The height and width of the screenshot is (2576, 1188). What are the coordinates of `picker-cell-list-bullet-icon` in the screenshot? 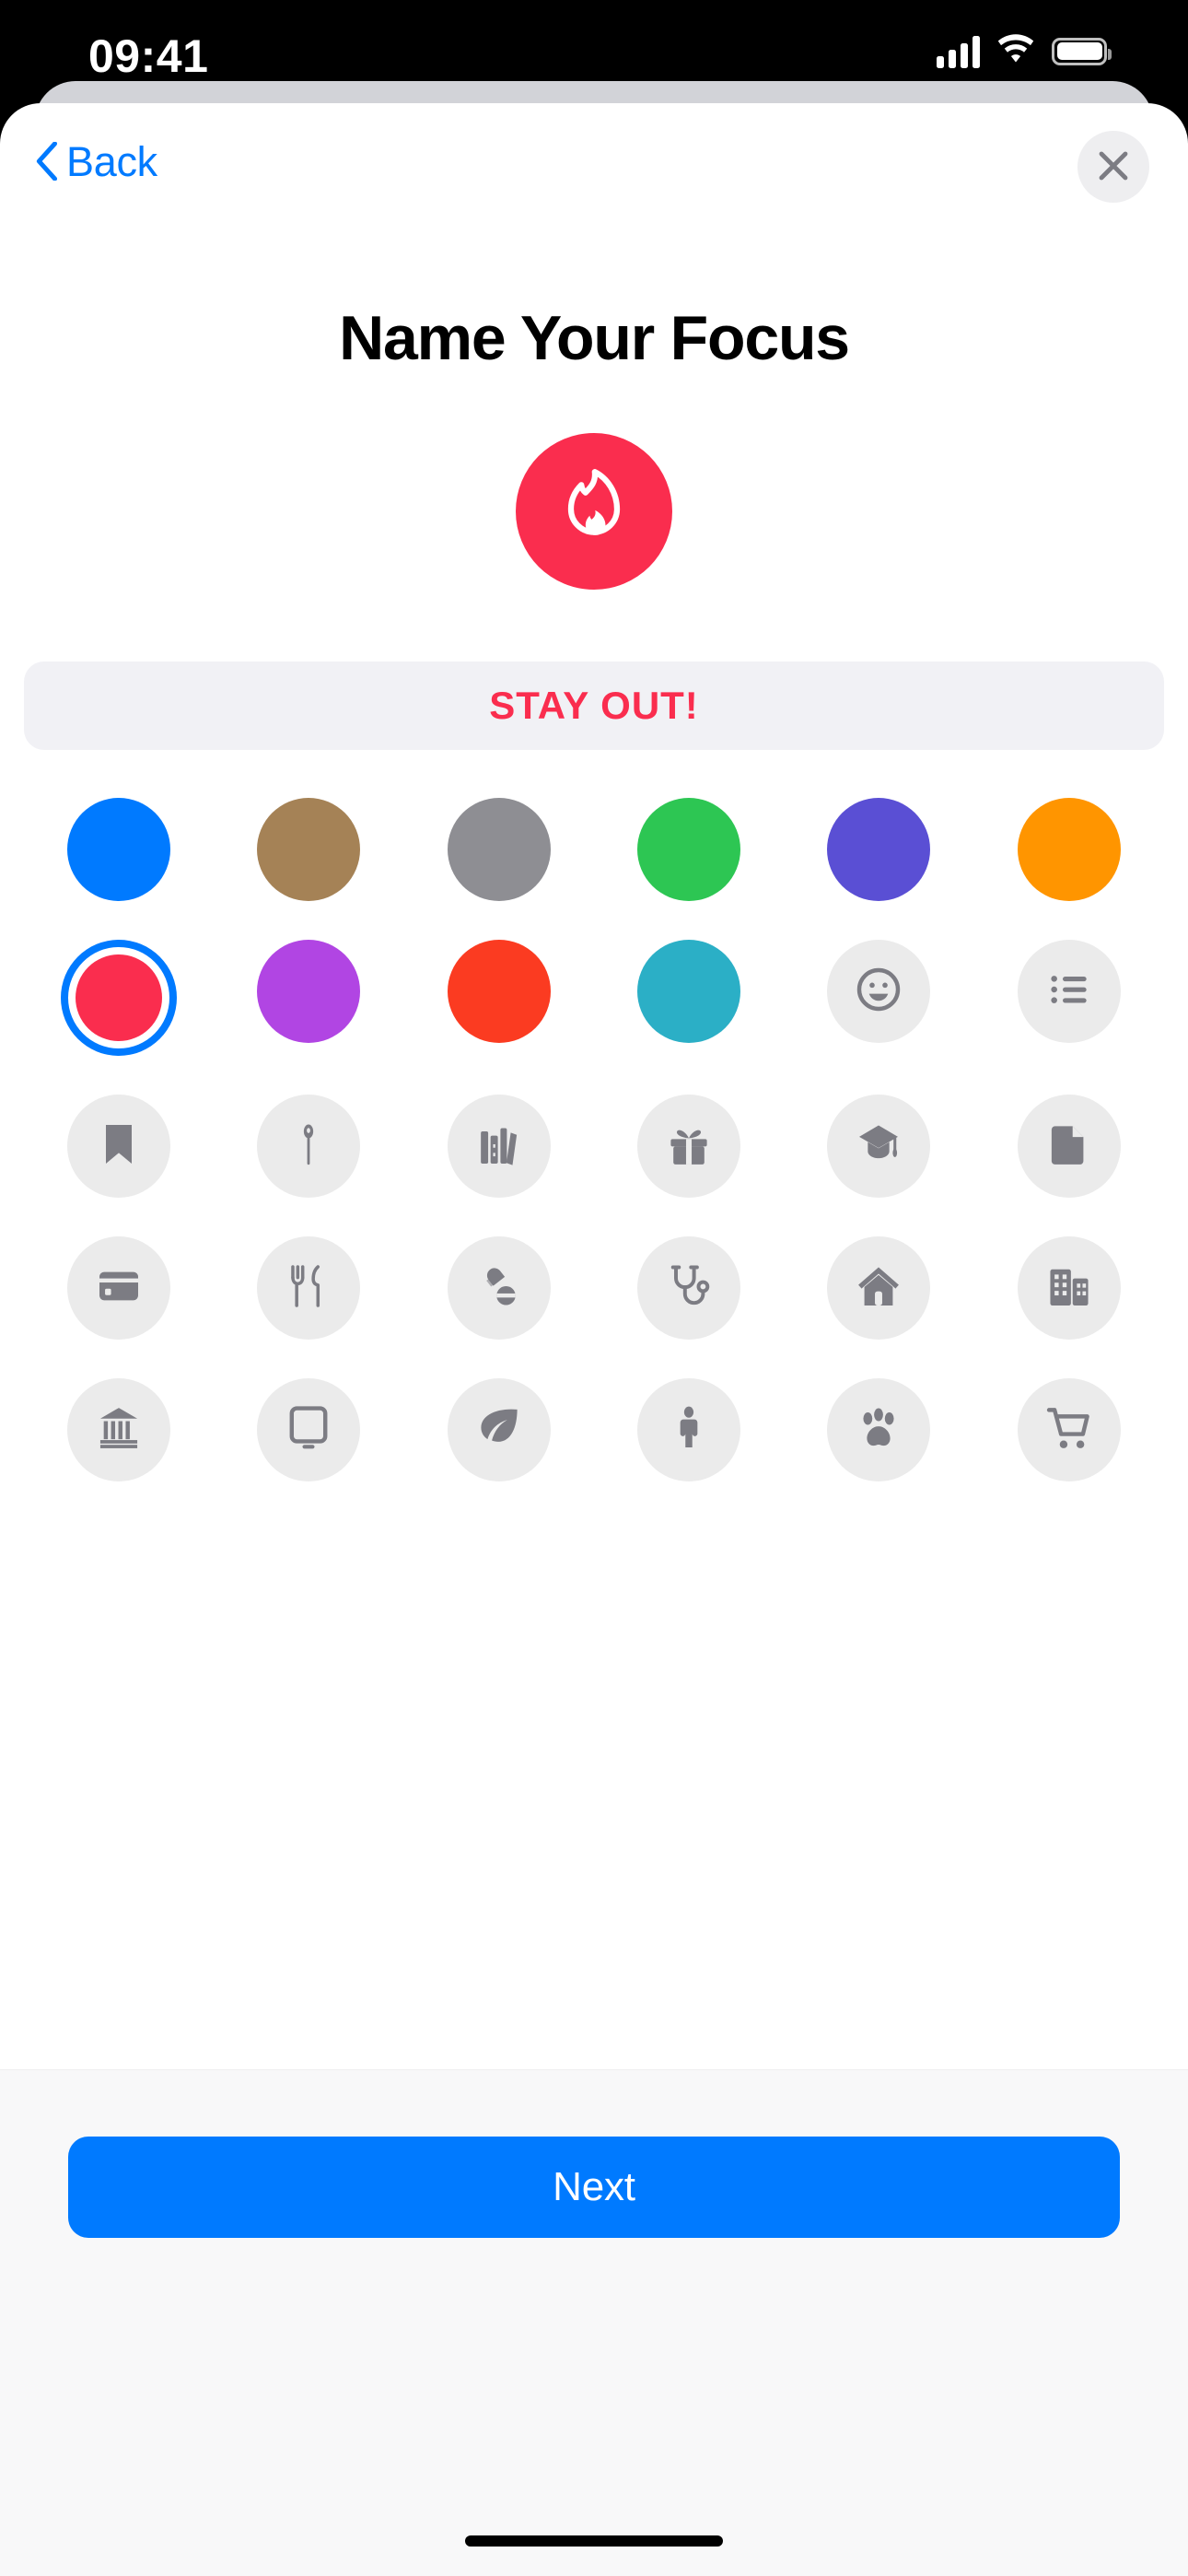 It's located at (1069, 991).